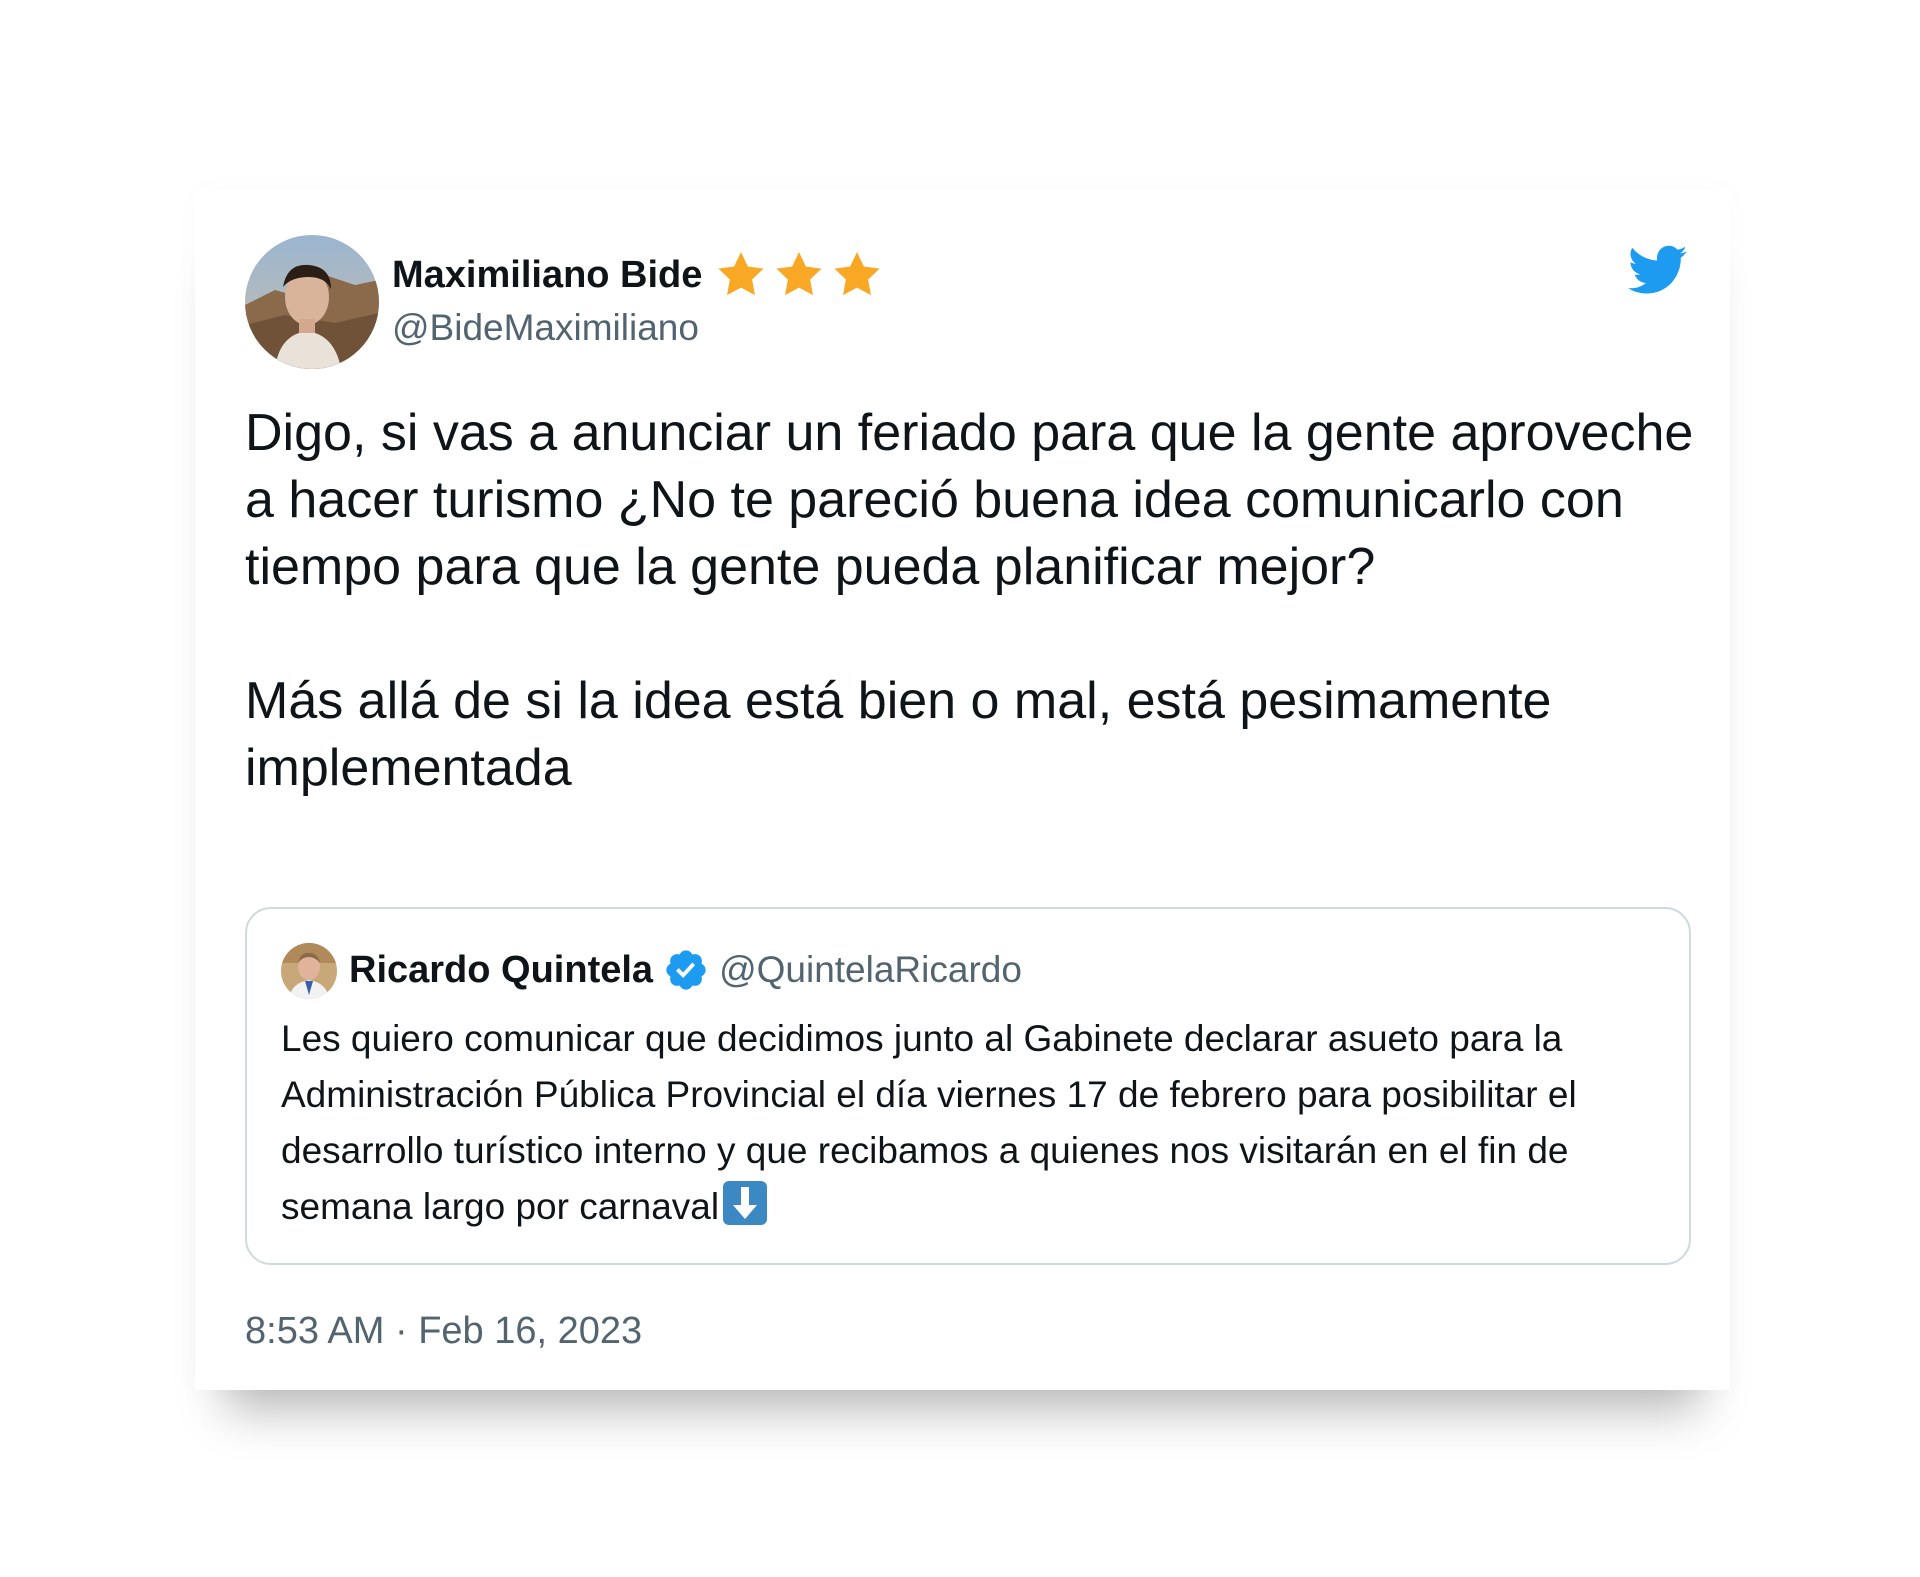 This screenshot has height=1577, width=1920. Describe the element at coordinates (870, 970) in the screenshot. I see `quoted-author-handle: @QuintelaRicardo` at that location.